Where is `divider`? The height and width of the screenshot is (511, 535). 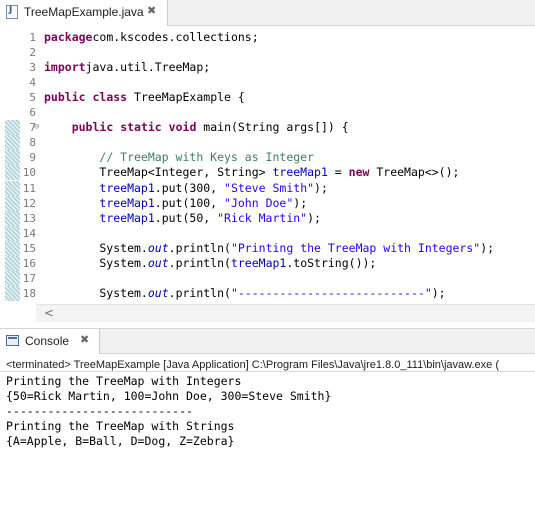 divider is located at coordinates (267, 371).